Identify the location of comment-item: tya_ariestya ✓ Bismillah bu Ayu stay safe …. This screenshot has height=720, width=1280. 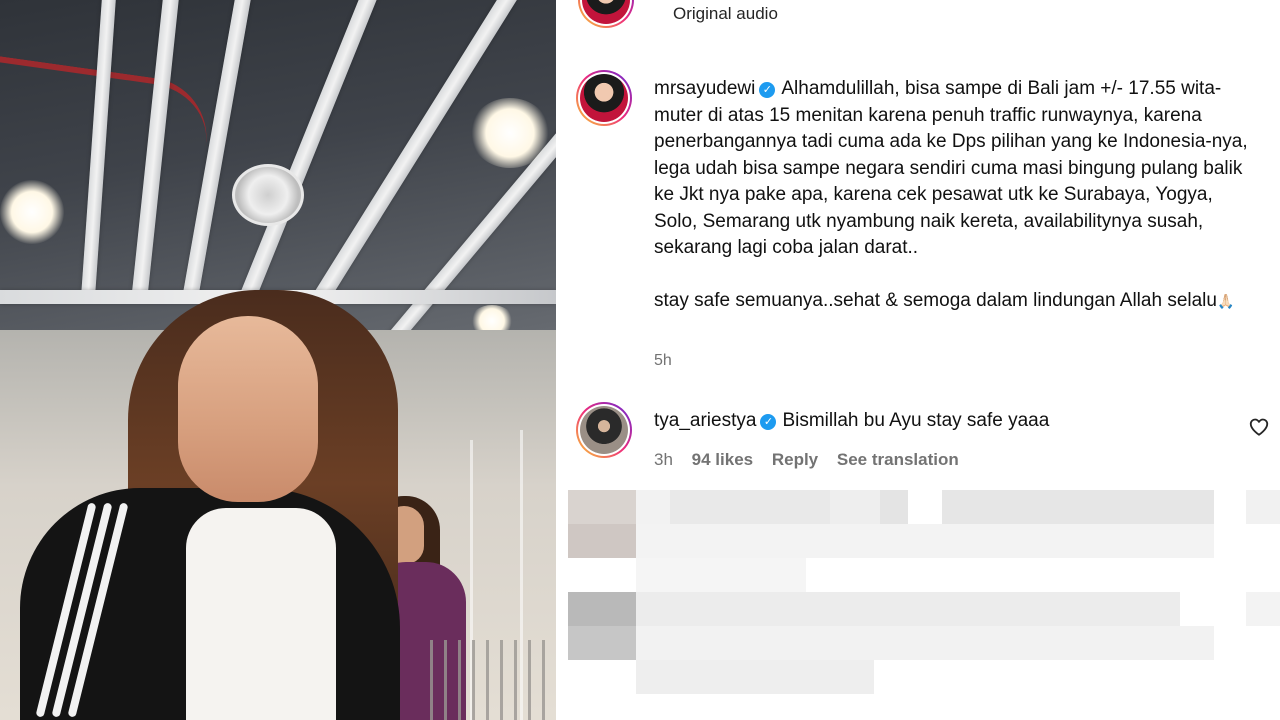
(926, 442).